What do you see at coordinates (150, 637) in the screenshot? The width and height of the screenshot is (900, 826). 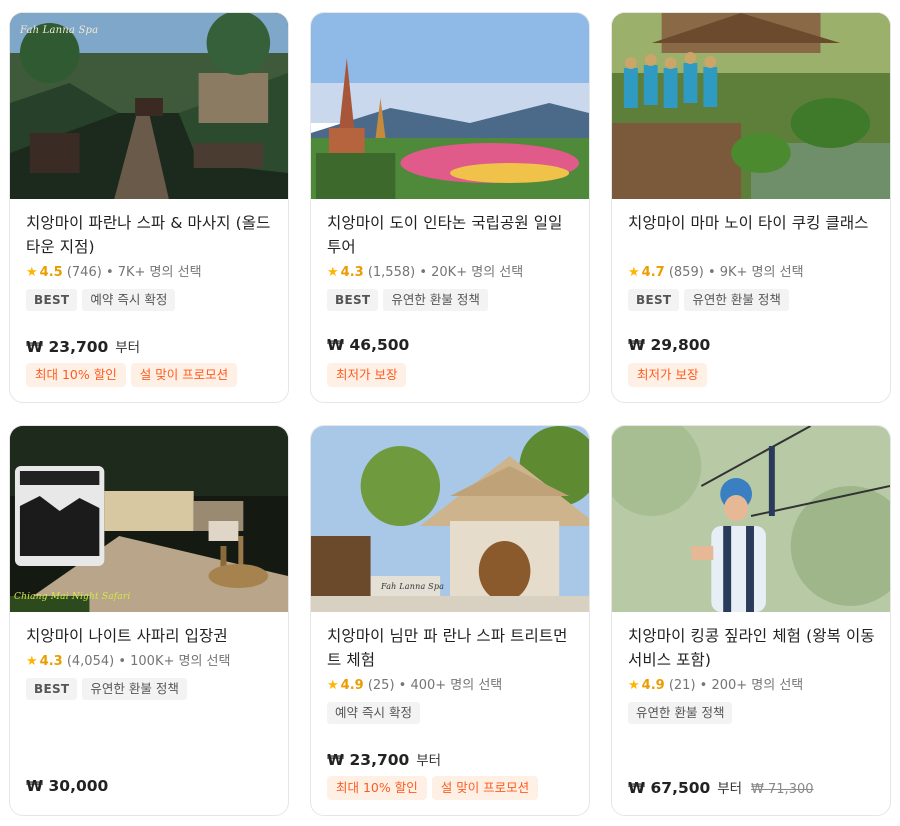 I see `activity-title: 치앙마이 나이트 사파리 입장권` at bounding box center [150, 637].